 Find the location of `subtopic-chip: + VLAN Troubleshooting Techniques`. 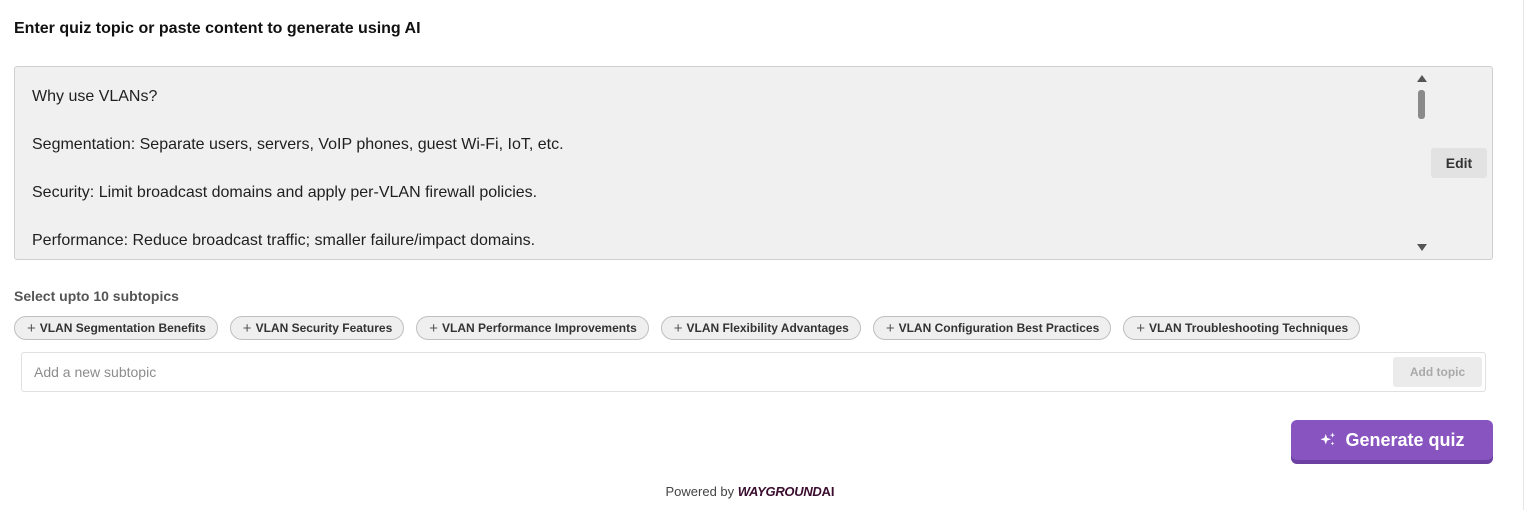

subtopic-chip: + VLAN Troubleshooting Techniques is located at coordinates (1242, 328).